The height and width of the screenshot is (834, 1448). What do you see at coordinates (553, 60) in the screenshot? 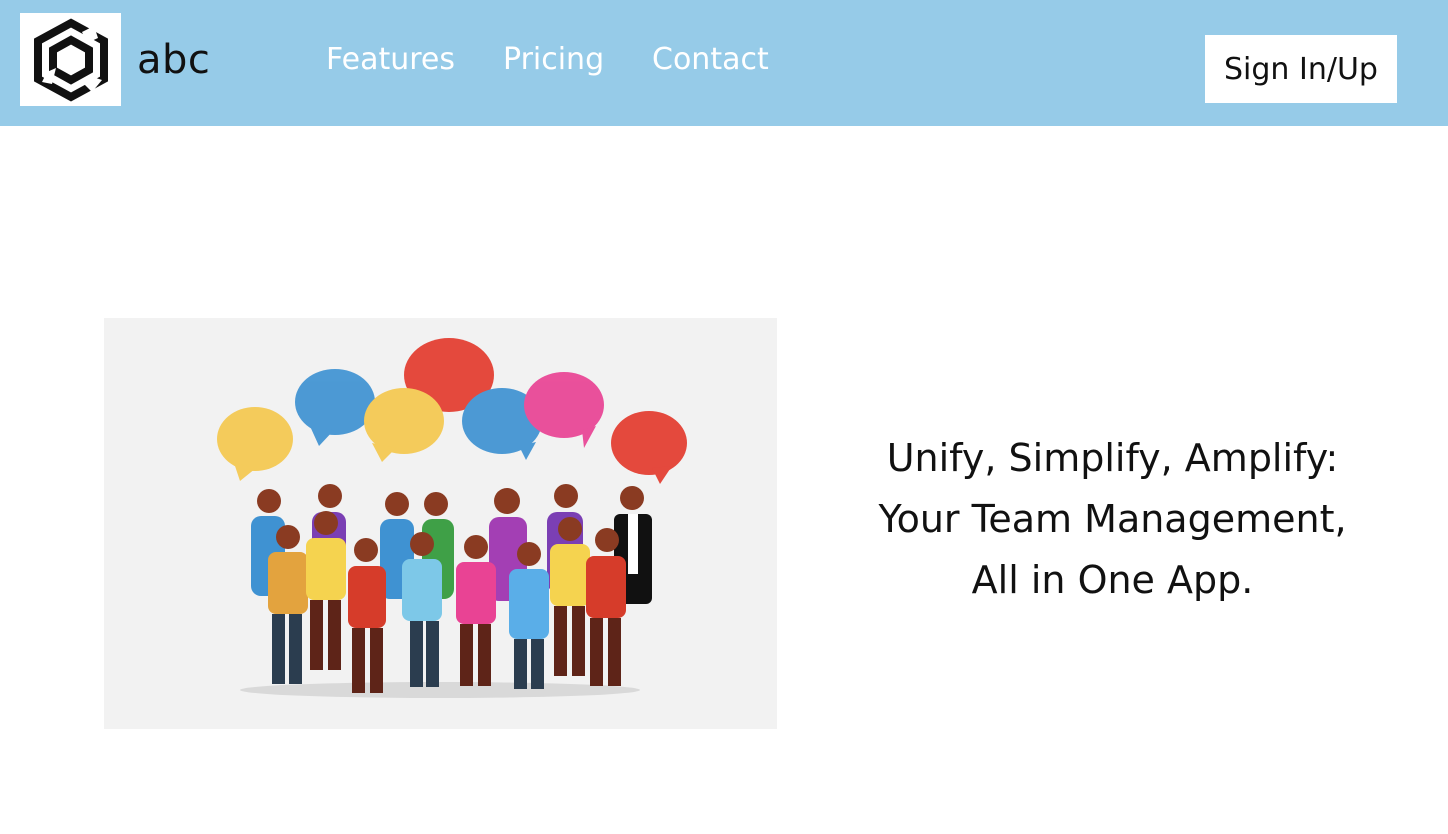
I see `nav-link-pricing: Pricing` at bounding box center [553, 60].